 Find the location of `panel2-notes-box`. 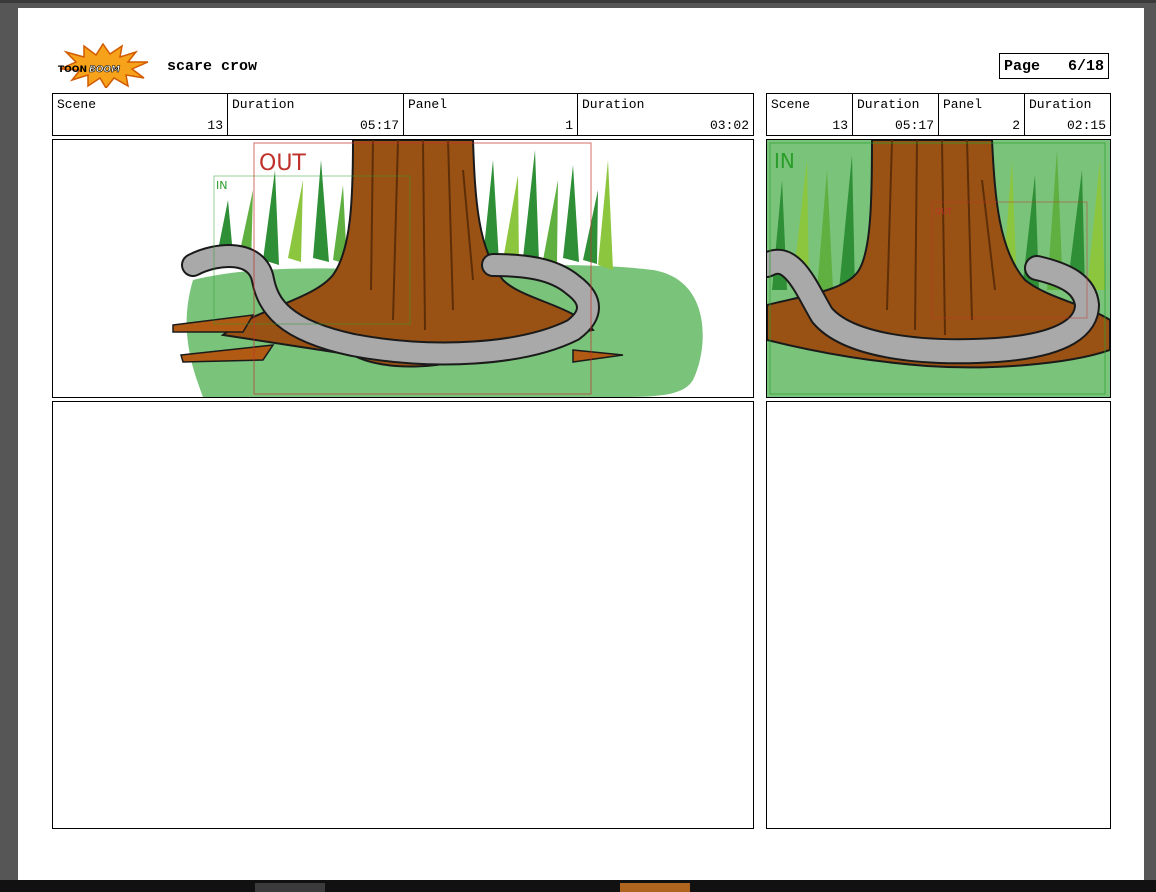

panel2-notes-box is located at coordinates (938, 615).